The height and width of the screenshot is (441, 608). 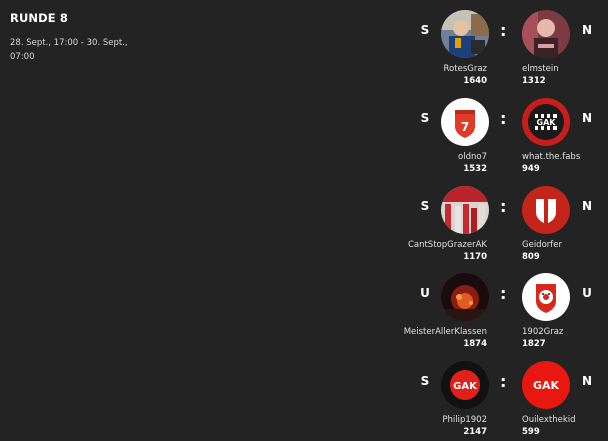 I want to click on home-avatar: GAK, so click(x=465, y=385).